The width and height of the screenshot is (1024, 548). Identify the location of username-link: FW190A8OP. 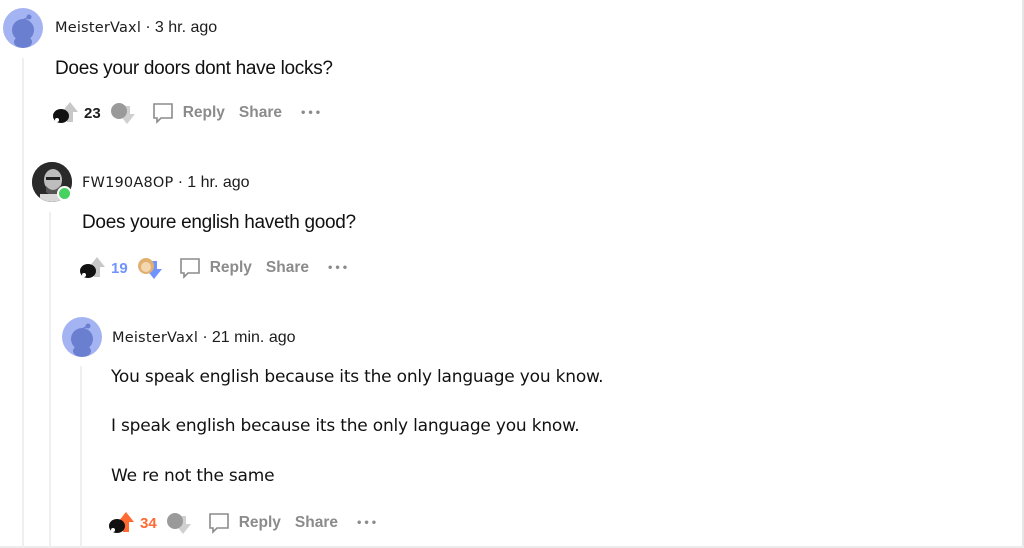
(127, 183).